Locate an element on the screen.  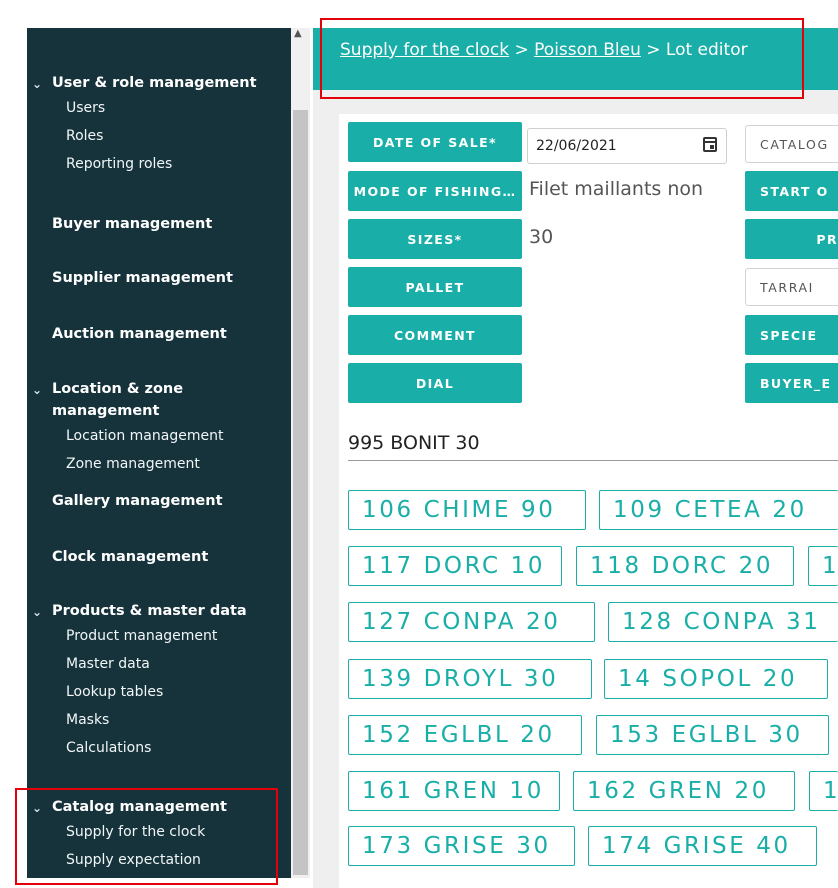
scrollbar-thumb is located at coordinates (300, 492).